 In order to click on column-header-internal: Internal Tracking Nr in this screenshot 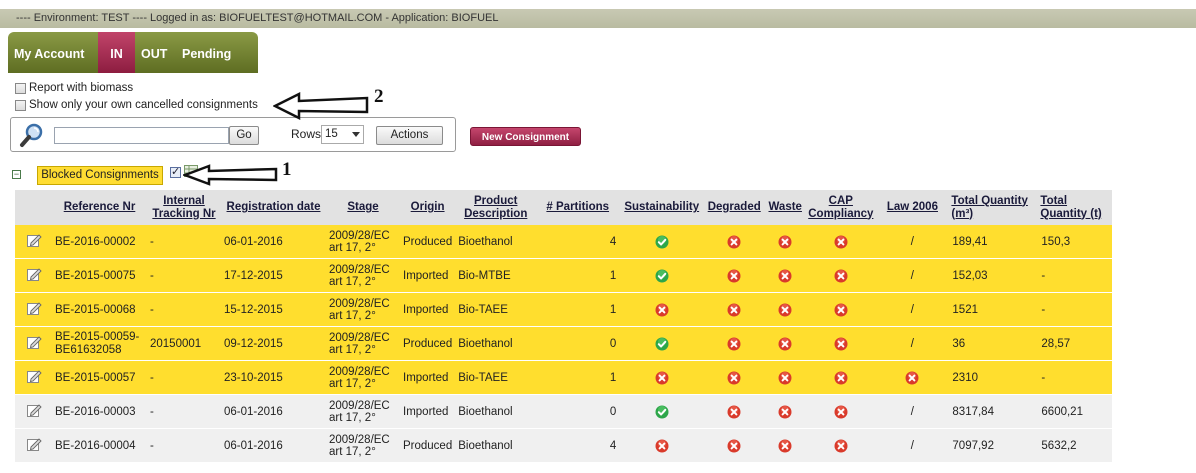, I will do `click(184, 207)`.